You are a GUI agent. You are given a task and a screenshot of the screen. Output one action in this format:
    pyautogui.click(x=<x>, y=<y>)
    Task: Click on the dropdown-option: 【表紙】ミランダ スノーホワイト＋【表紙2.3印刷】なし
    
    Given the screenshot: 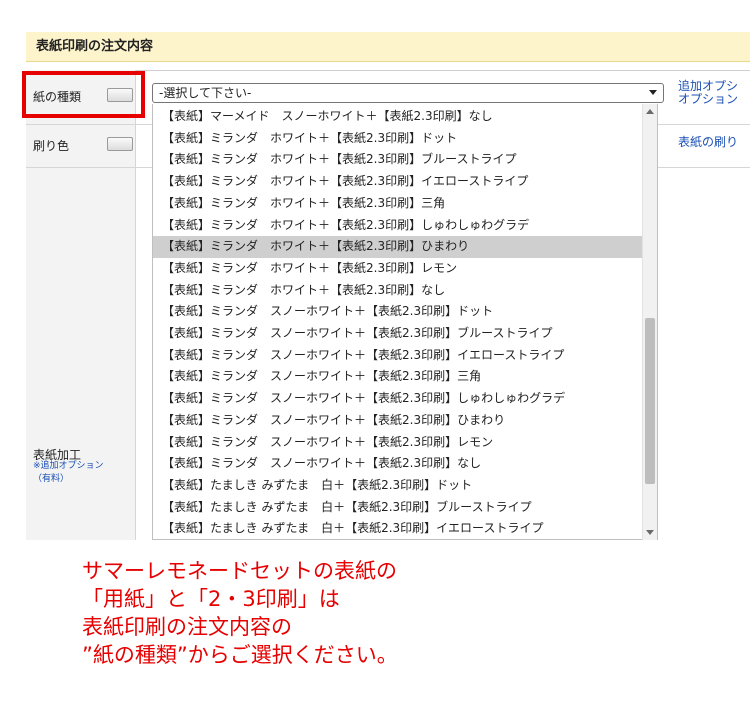 What is the action you would take?
    pyautogui.click(x=398, y=464)
    